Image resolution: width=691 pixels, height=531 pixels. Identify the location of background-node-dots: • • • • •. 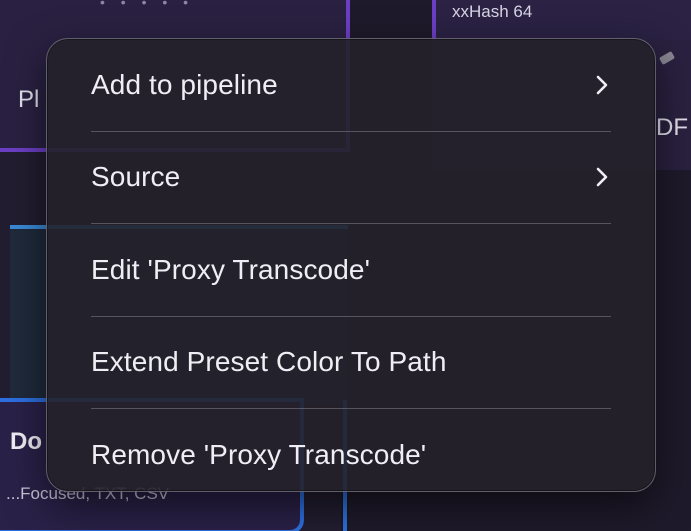
(147, 5).